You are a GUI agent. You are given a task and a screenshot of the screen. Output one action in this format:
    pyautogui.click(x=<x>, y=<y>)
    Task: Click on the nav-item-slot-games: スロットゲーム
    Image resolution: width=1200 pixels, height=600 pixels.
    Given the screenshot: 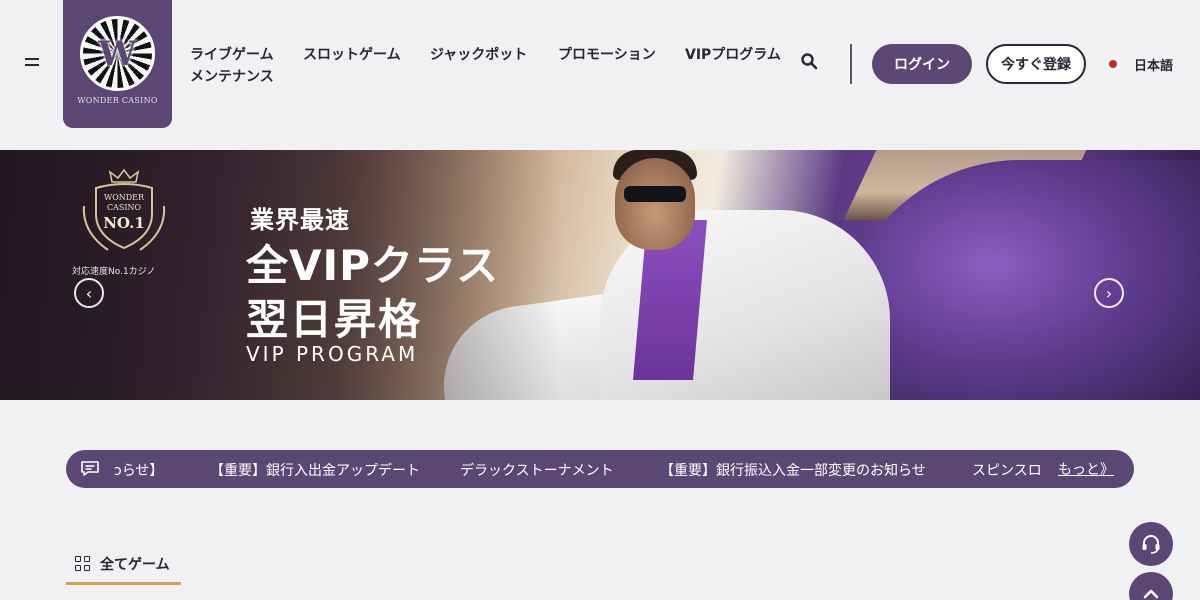 What is the action you would take?
    pyautogui.click(x=352, y=54)
    